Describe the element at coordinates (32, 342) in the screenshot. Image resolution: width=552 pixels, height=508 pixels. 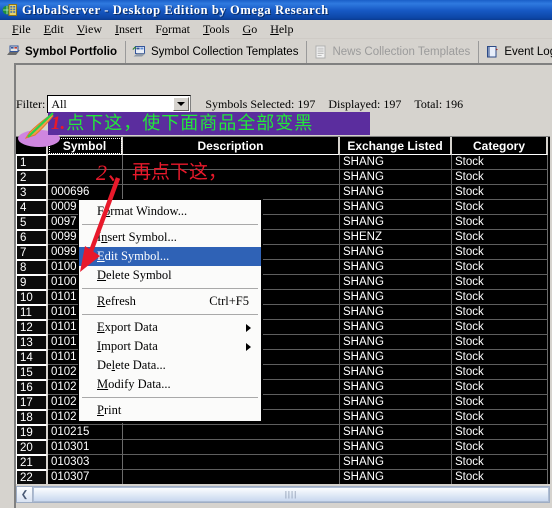
I see `row-number-cell: 13` at that location.